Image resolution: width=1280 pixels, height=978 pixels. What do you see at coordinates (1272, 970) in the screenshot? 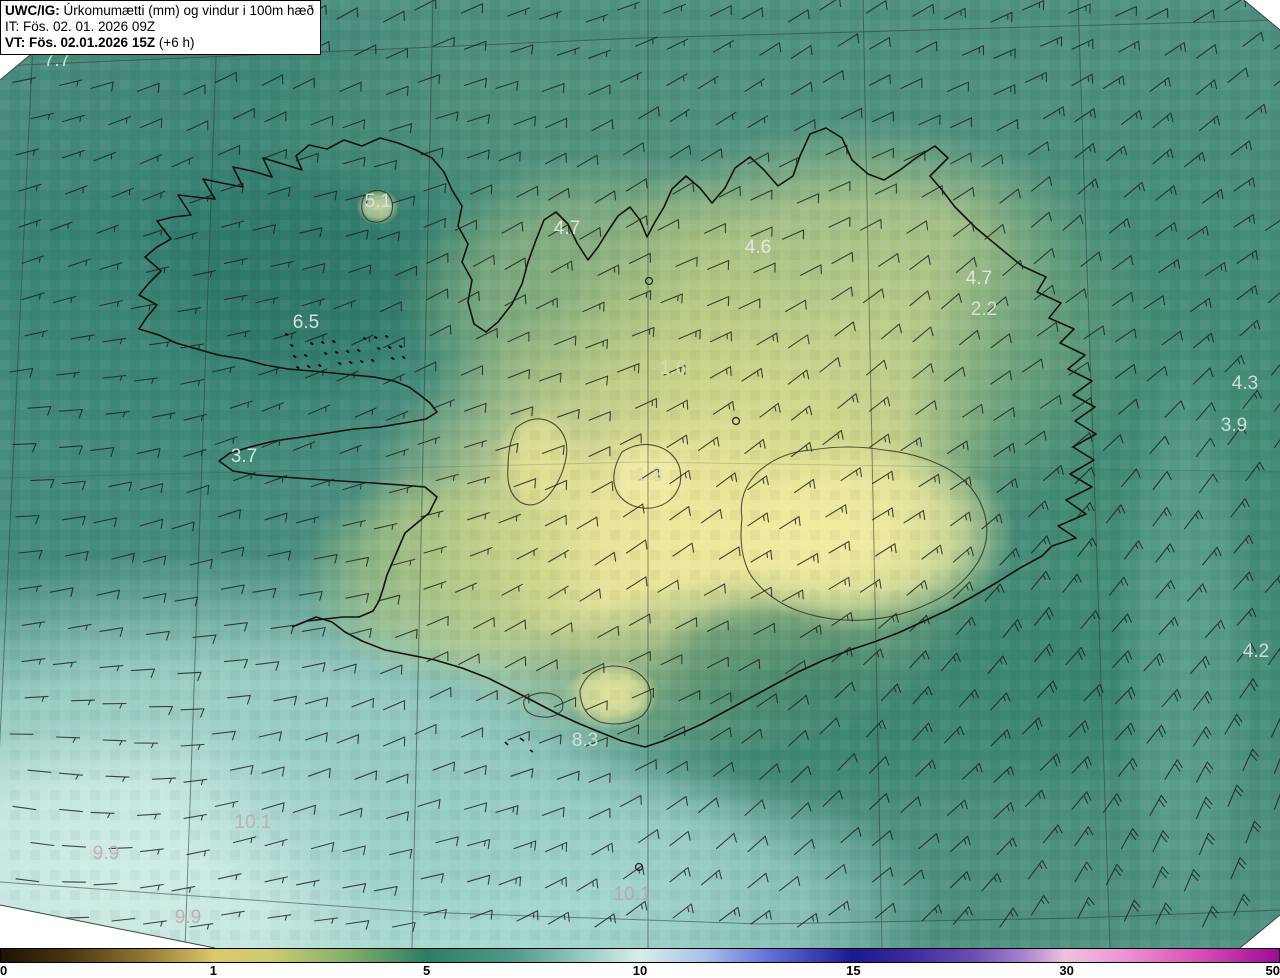
I see `colorbar-tick: 50` at bounding box center [1272, 970].